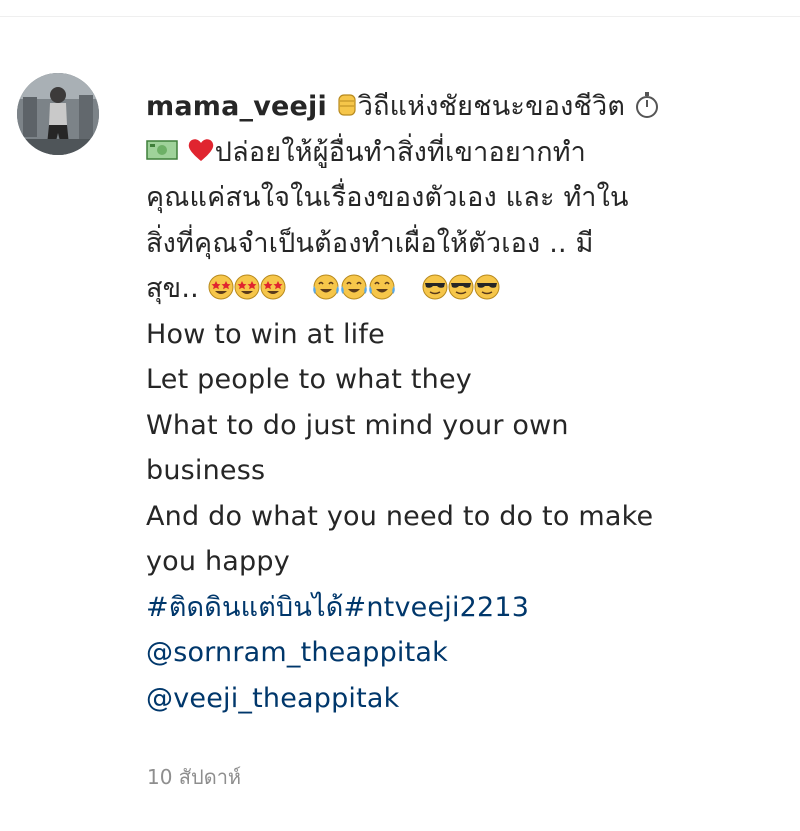 This screenshot has width=800, height=831. What do you see at coordinates (491, 106) in the screenshot?
I see `caption-text: วิถีแห่งชัยชนะของชีวิต` at bounding box center [491, 106].